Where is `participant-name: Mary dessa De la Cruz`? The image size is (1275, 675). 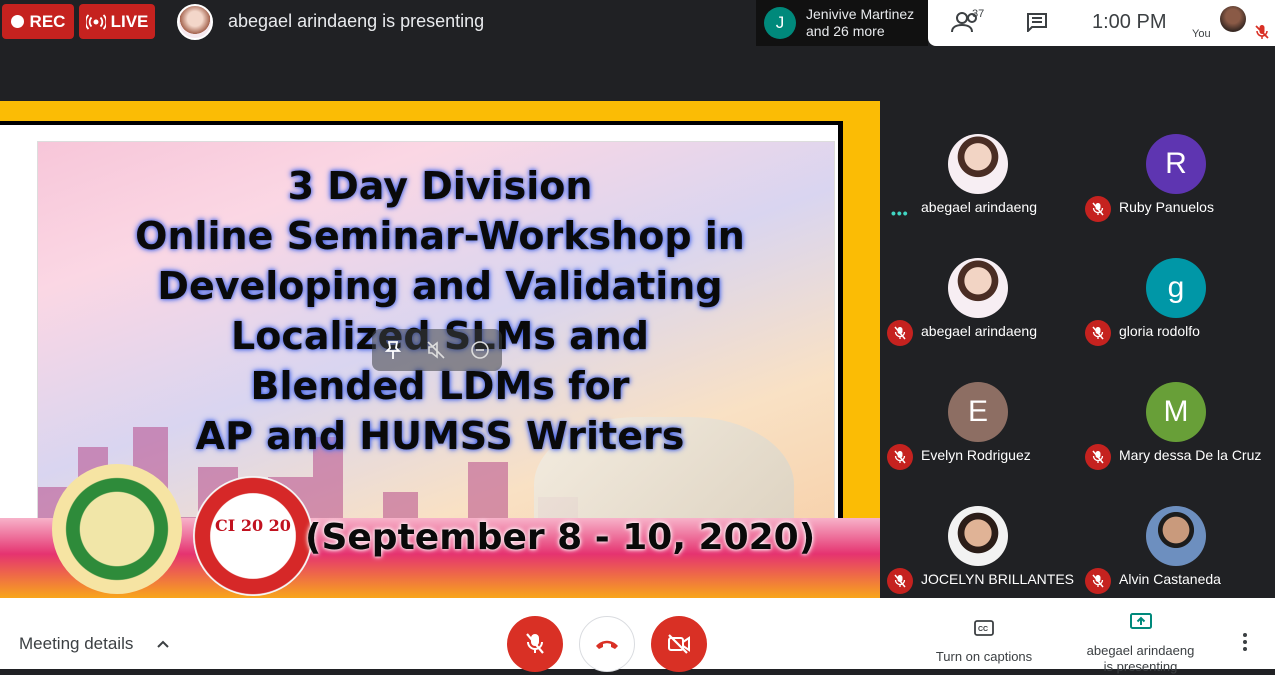
participant-name: Mary dessa De la Cruz is located at coordinates (1190, 455).